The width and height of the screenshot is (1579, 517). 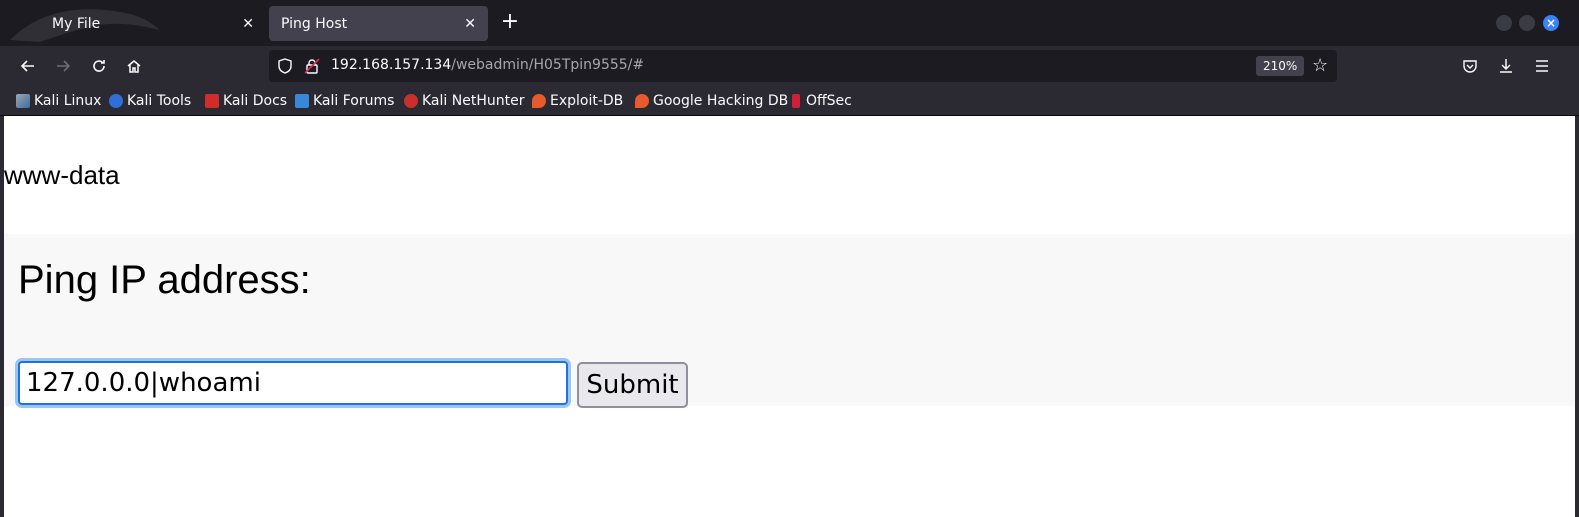 I want to click on reload-button, so click(x=99, y=66).